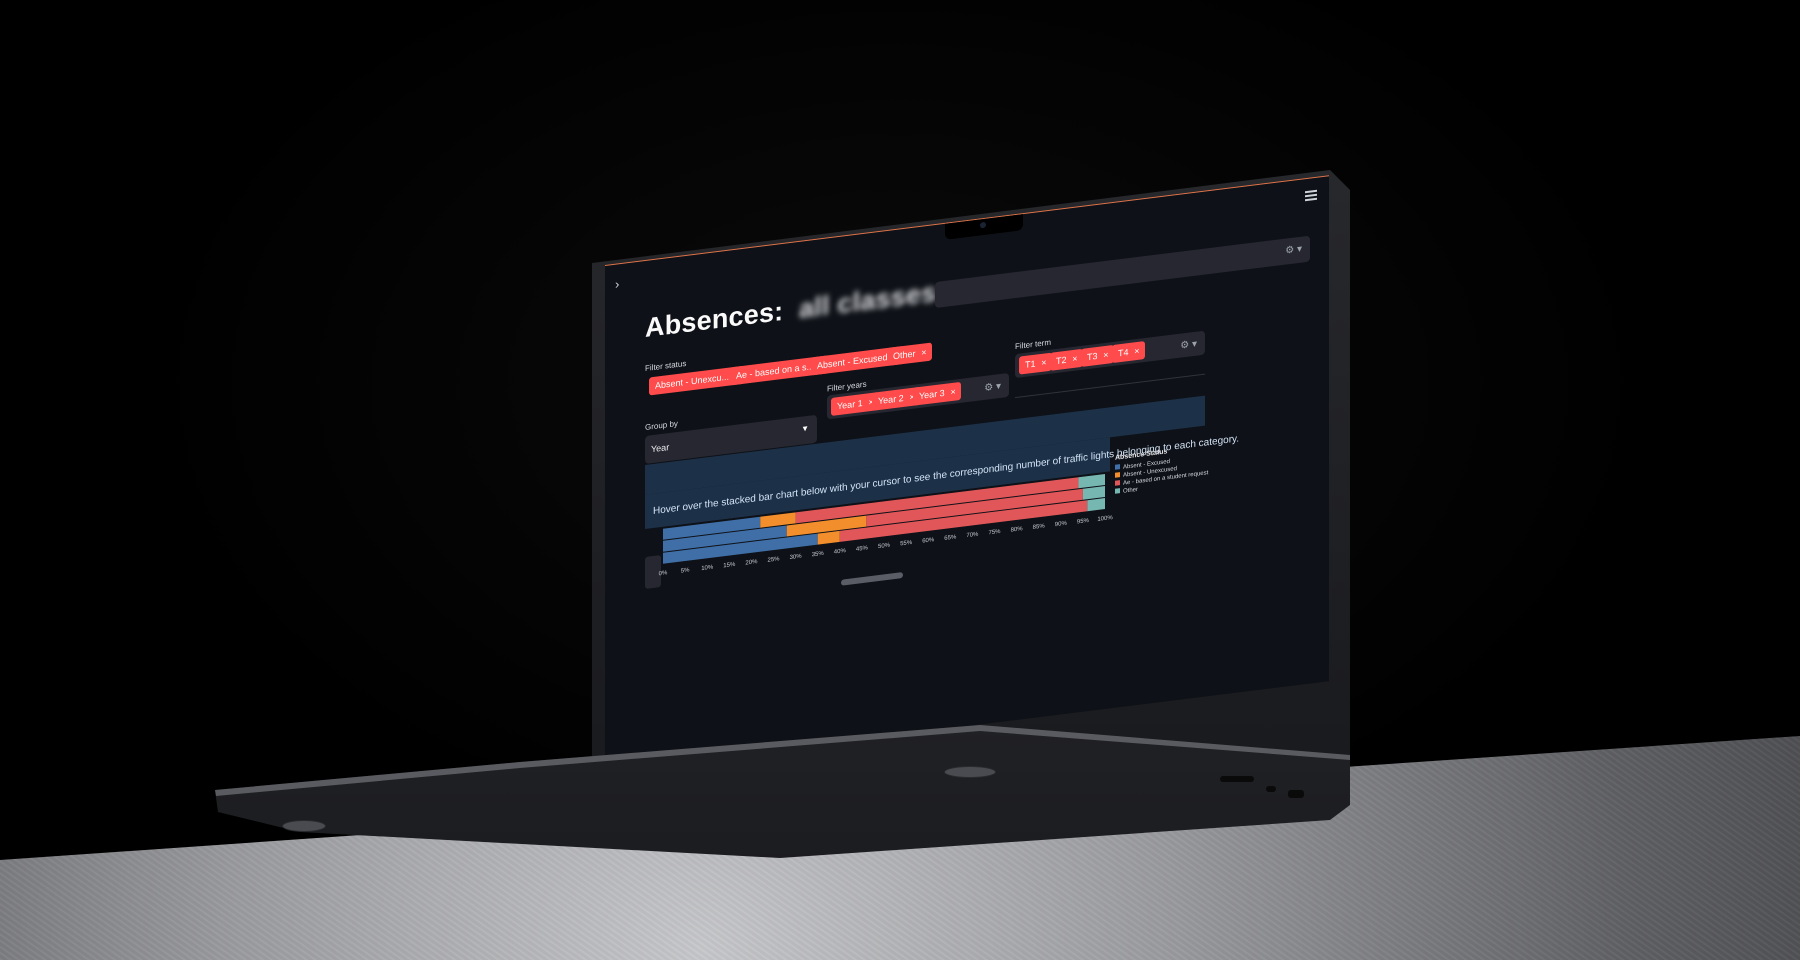  I want to click on chart-bars, so click(884, 518).